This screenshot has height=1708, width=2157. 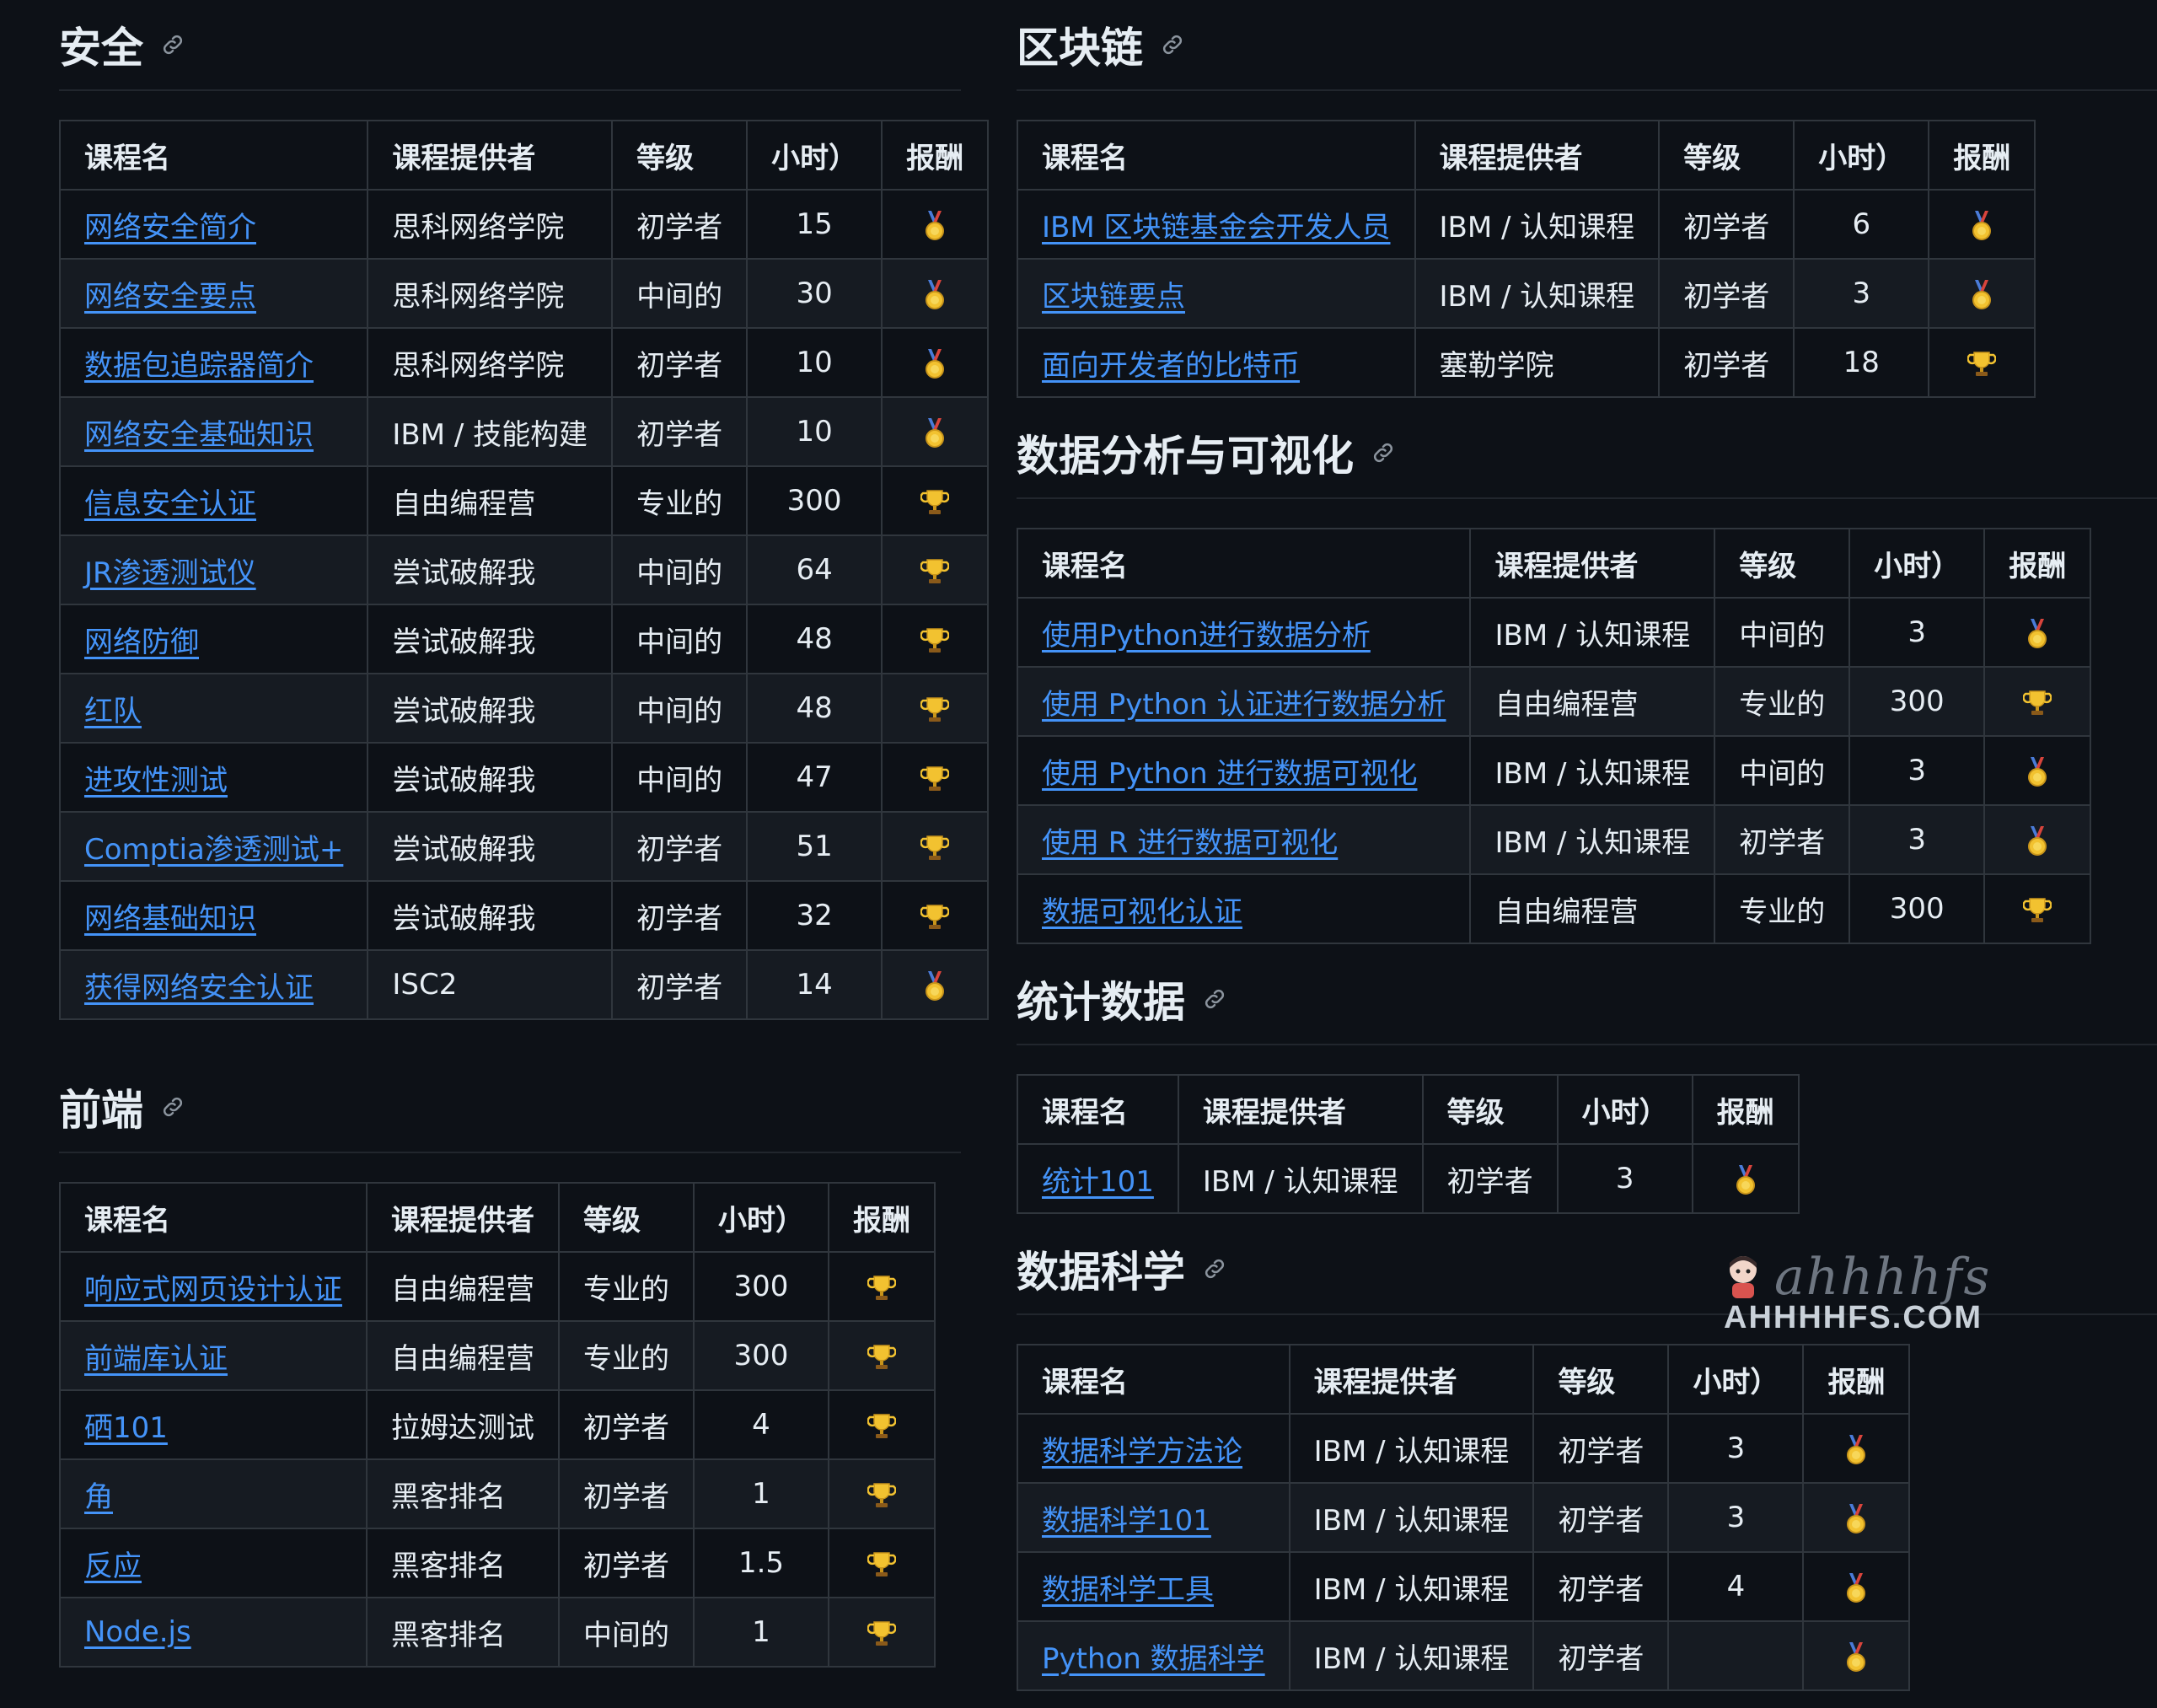 I want to click on level-cell: 专业的, so click(x=626, y=1287).